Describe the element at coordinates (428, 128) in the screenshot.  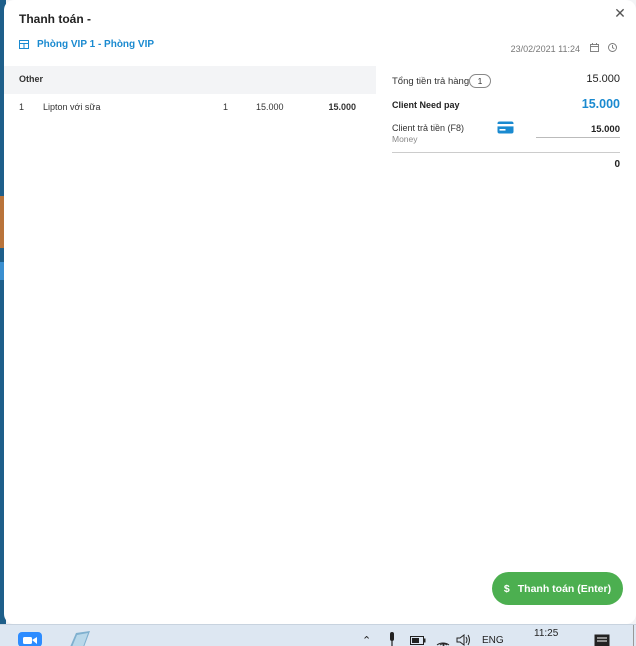
I see `client-paid-label: Client trả tiền (F8)` at that location.